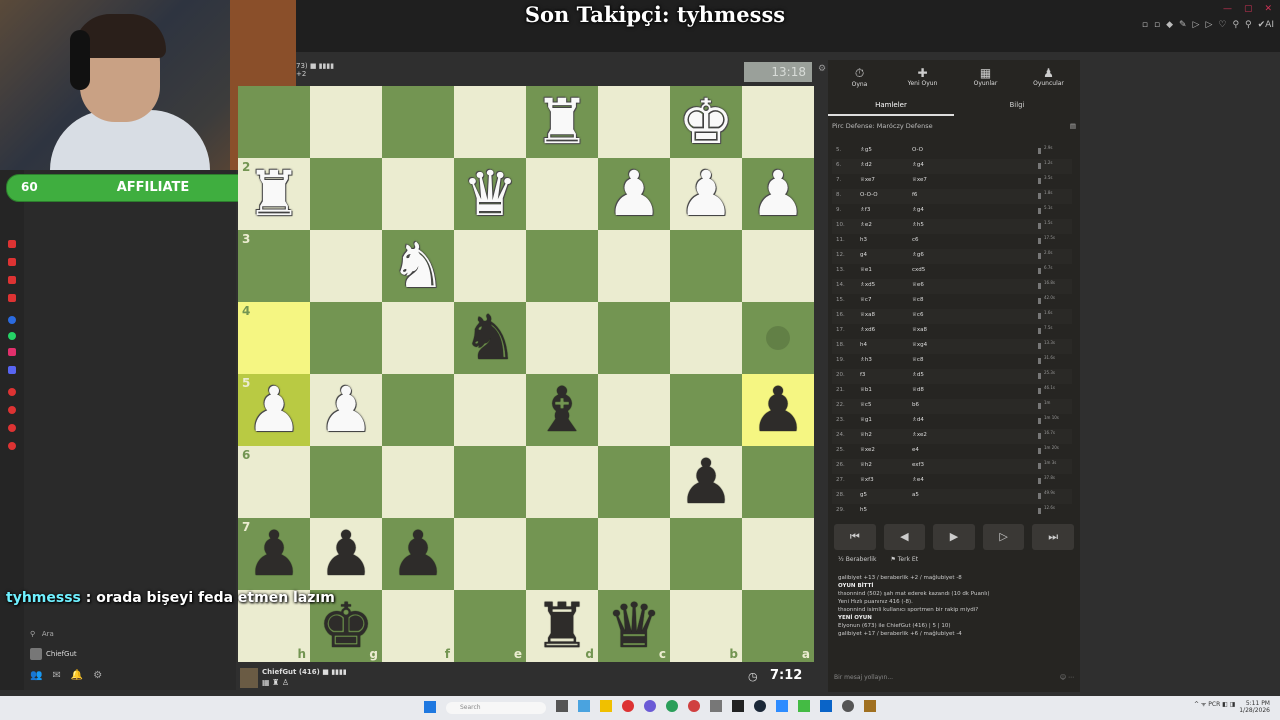 Image resolution: width=1280 pixels, height=720 pixels. What do you see at coordinates (952, 211) in the screenshot?
I see `move-row: 9. ♗f3 ♗g4 5.1s` at bounding box center [952, 211].